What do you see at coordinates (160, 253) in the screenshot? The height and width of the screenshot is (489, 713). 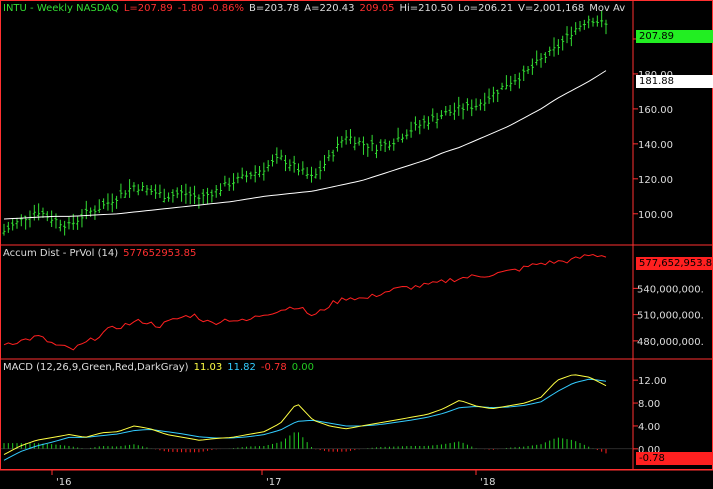 I see `accum-value: 577652953.85` at bounding box center [160, 253].